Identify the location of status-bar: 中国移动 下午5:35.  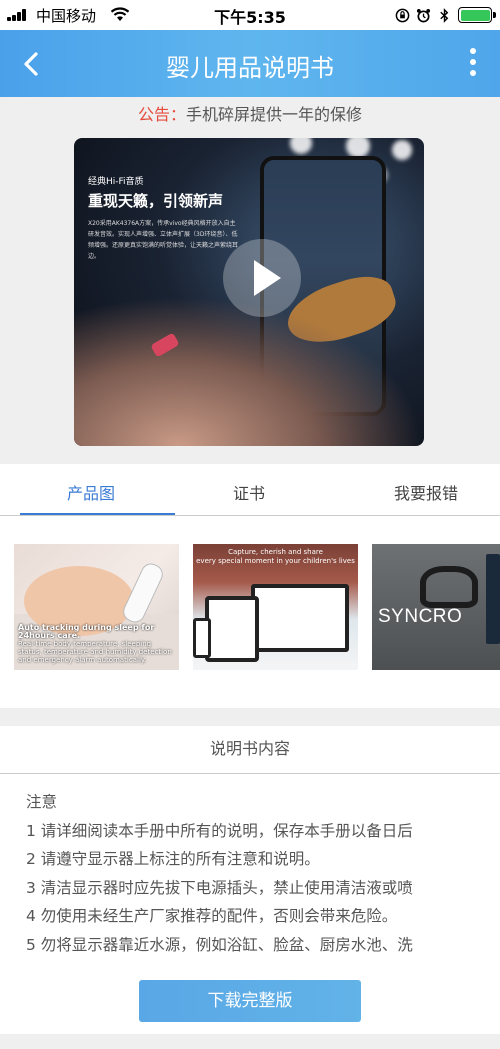
(250, 15).